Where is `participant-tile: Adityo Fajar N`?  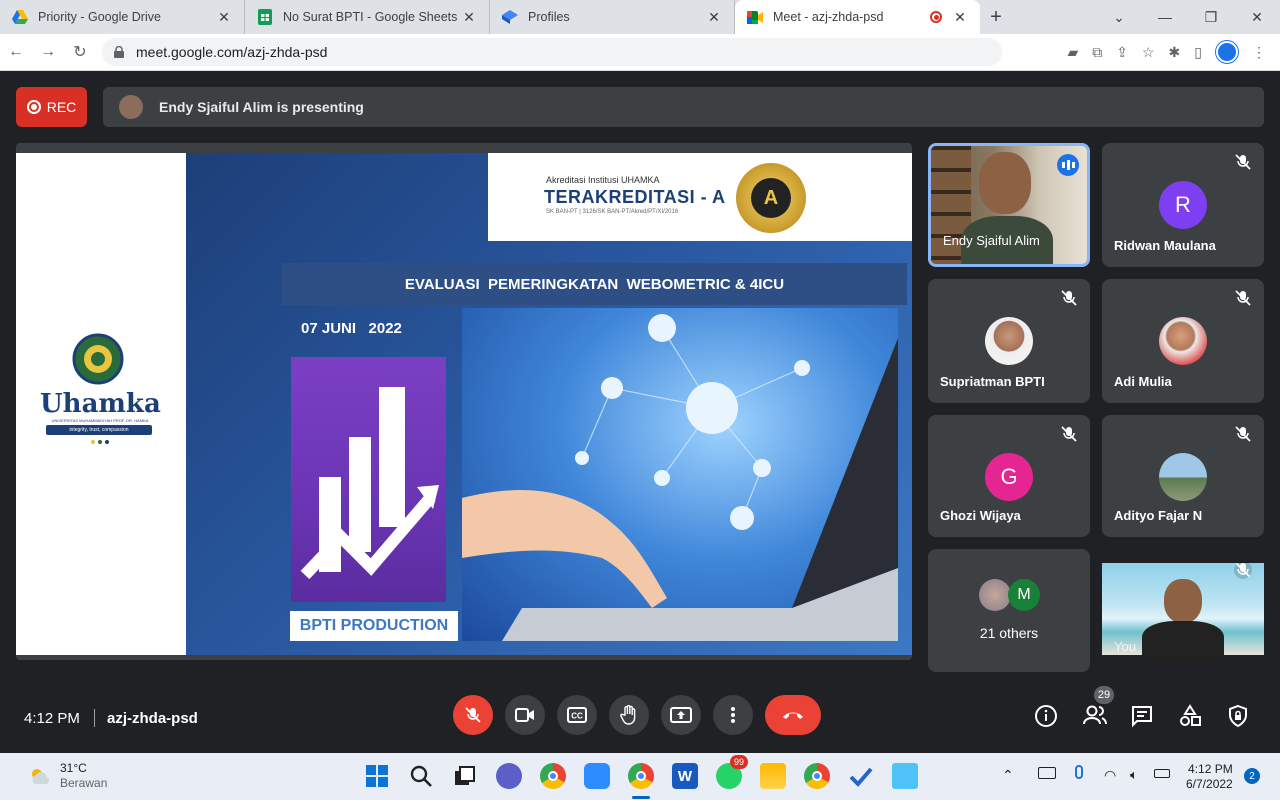
participant-tile: Adityo Fajar N is located at coordinates (1183, 476).